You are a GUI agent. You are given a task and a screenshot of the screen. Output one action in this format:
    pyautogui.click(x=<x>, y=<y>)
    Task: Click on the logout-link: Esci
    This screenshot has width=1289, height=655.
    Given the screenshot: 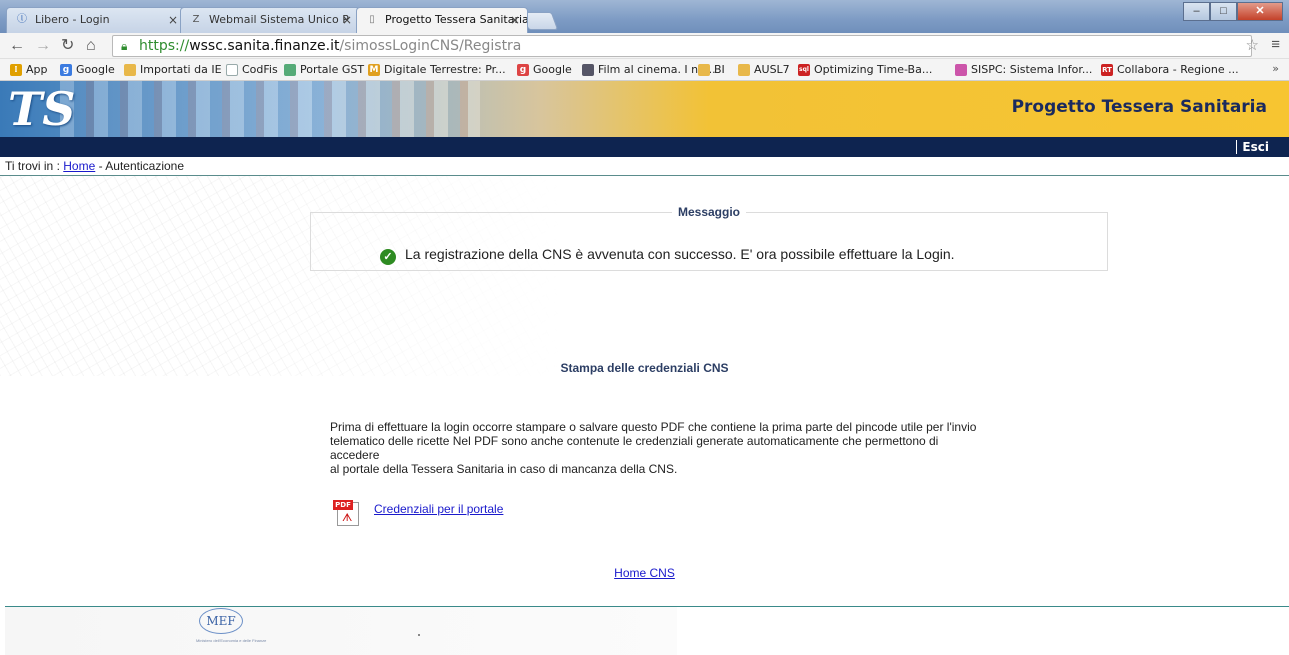 What is the action you would take?
    pyautogui.click(x=1255, y=147)
    